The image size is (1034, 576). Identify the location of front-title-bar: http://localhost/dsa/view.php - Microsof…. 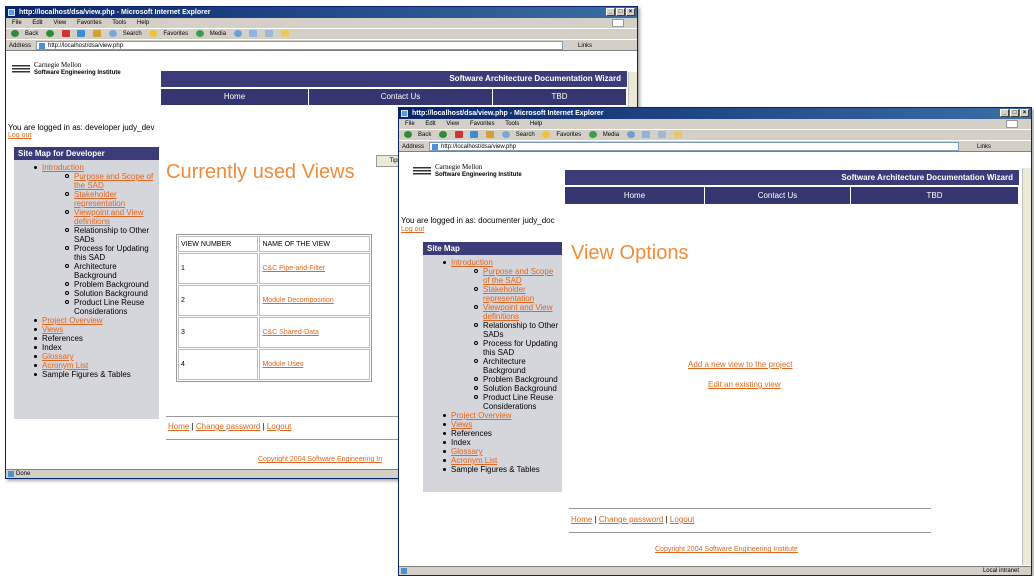
(715, 113).